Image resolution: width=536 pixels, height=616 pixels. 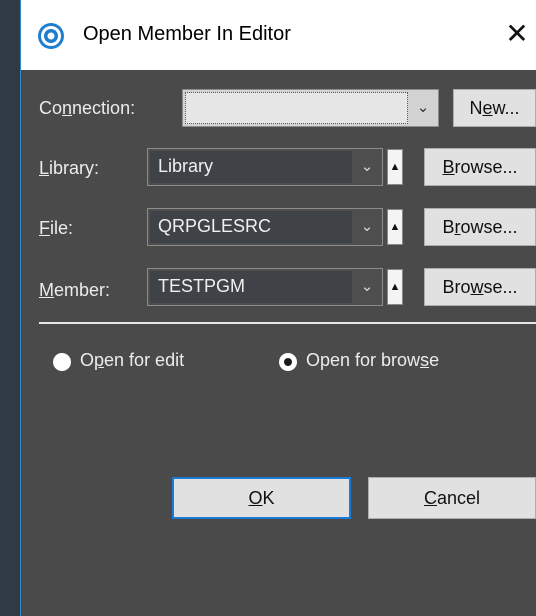 I want to click on connection-value, so click(x=296, y=108).